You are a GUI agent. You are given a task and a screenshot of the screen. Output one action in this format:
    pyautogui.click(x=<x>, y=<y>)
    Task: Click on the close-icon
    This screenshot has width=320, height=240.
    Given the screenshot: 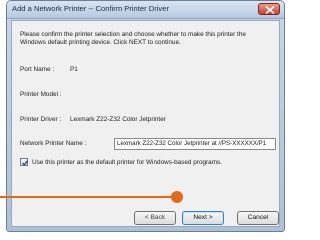 What is the action you would take?
    pyautogui.click(x=270, y=10)
    